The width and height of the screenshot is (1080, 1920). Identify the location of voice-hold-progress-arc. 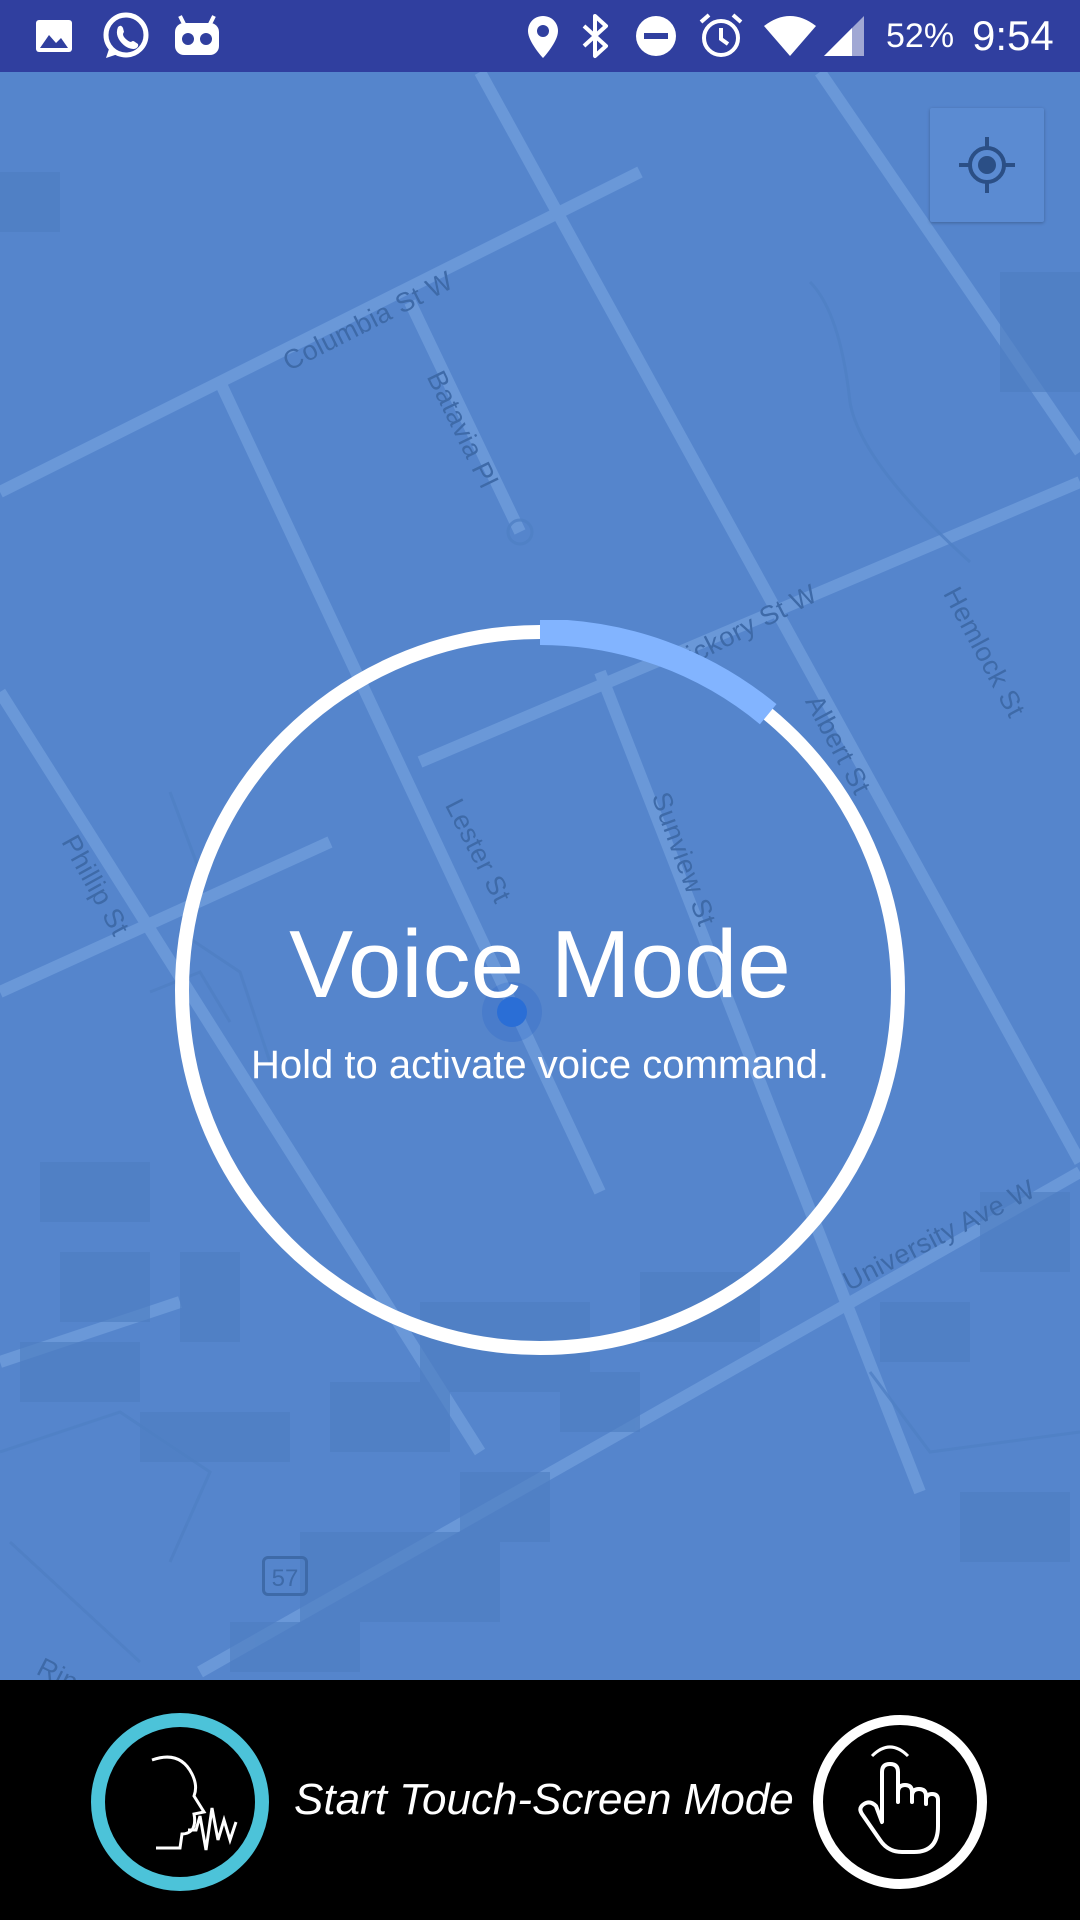
(658, 672).